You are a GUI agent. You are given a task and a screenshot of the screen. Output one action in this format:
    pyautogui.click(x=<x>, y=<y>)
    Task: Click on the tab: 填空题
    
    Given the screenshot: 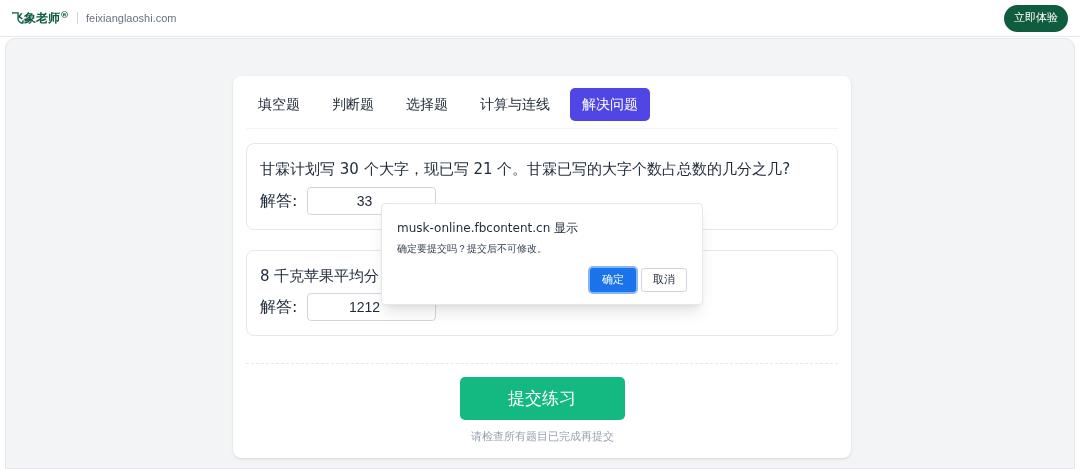 What is the action you would take?
    pyautogui.click(x=279, y=104)
    